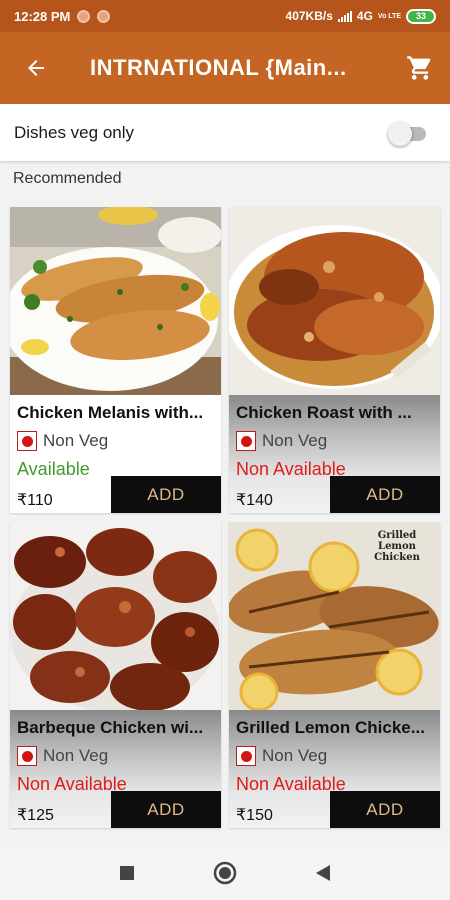 The image size is (450, 900). What do you see at coordinates (254, 500) in the screenshot?
I see `dish-price: ₹140` at bounding box center [254, 500].